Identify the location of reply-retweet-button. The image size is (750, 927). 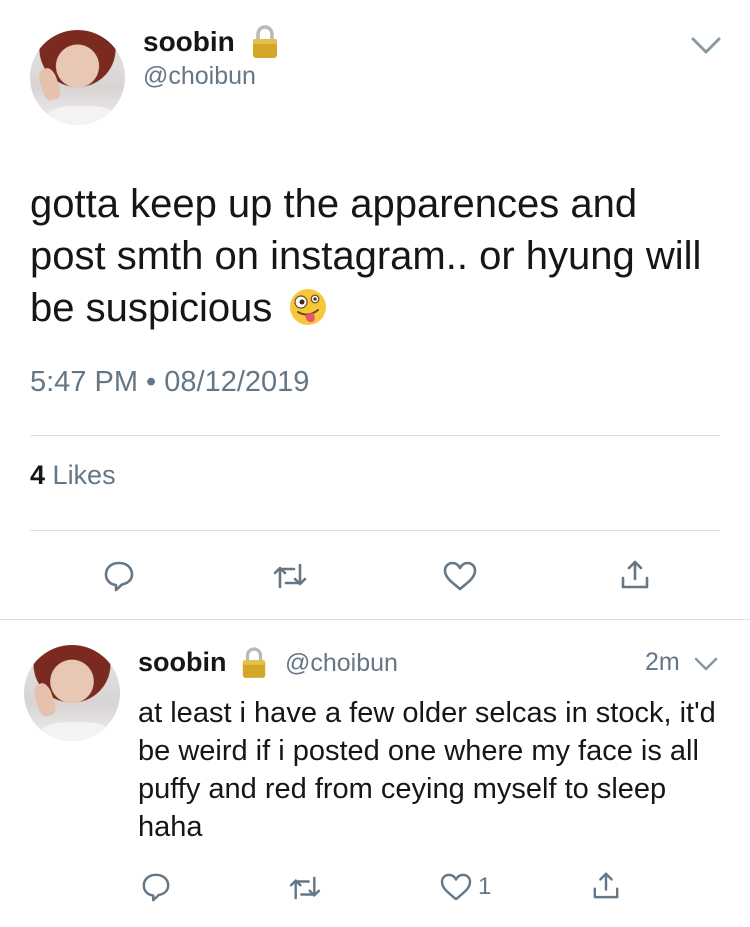
(305, 888).